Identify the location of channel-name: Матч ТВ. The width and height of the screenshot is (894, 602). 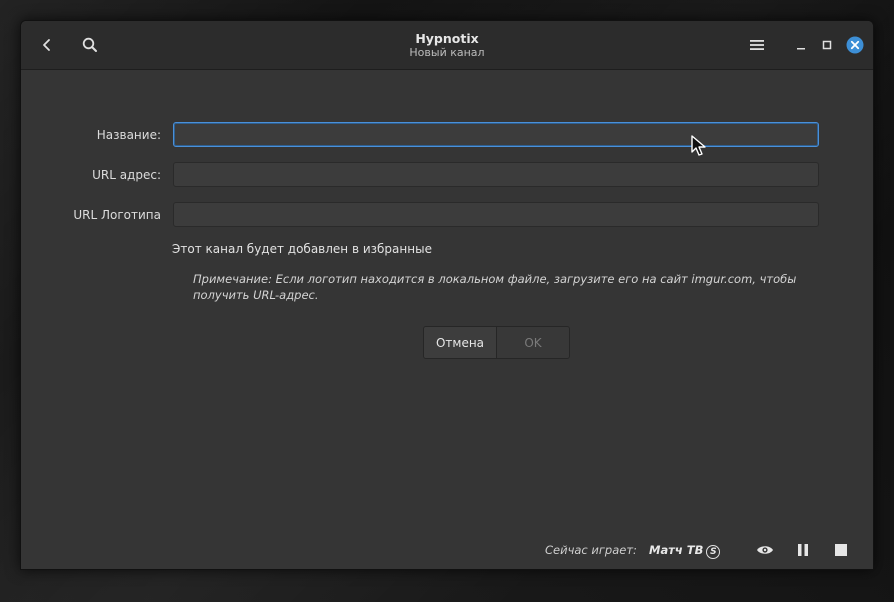
(676, 550).